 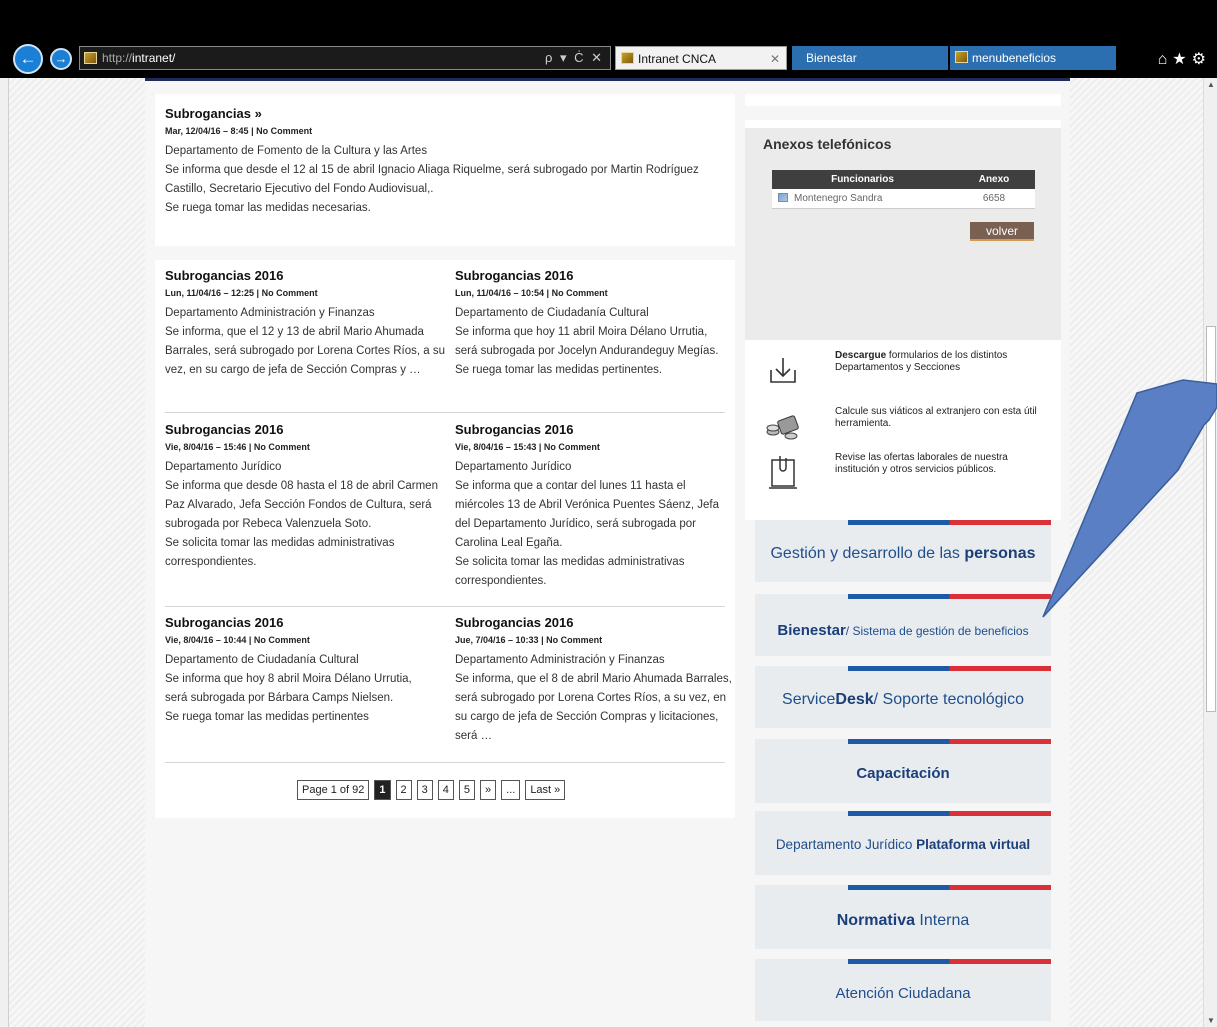 I want to click on tab-intranet-cnca: Intranet CNCA ✕, so click(x=701, y=58).